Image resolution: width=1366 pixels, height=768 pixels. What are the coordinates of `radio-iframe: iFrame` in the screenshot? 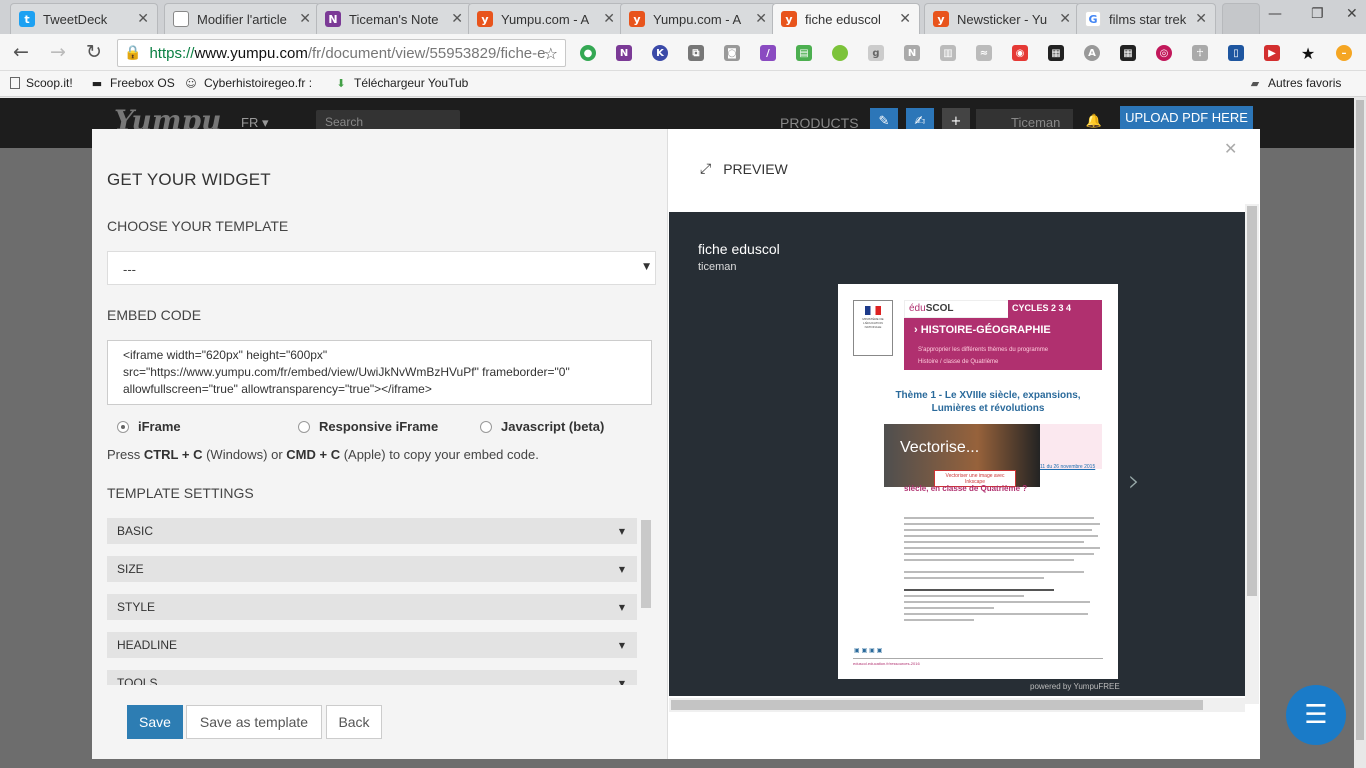 It's located at (149, 426).